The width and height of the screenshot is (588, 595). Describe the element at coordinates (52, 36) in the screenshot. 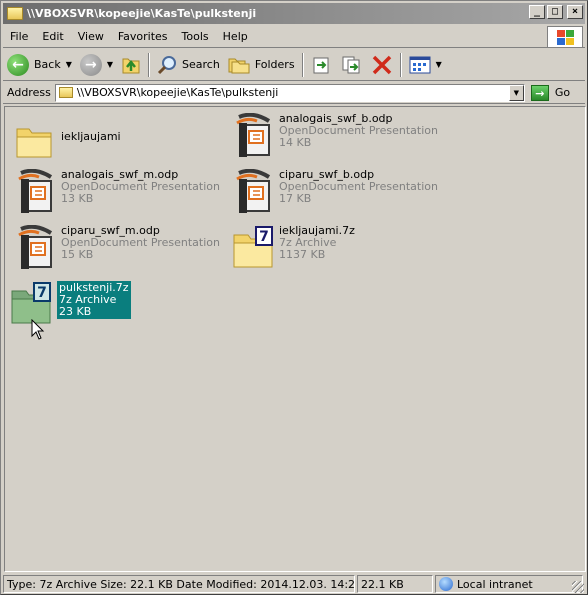

I see `menu-edit: Edit` at that location.